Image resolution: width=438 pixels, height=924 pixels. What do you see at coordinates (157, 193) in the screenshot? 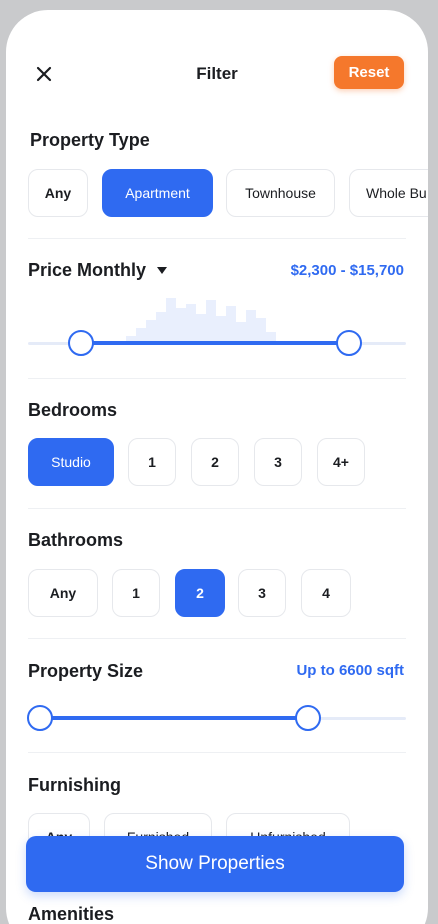
I see `property-type-apartment: Apartment` at bounding box center [157, 193].